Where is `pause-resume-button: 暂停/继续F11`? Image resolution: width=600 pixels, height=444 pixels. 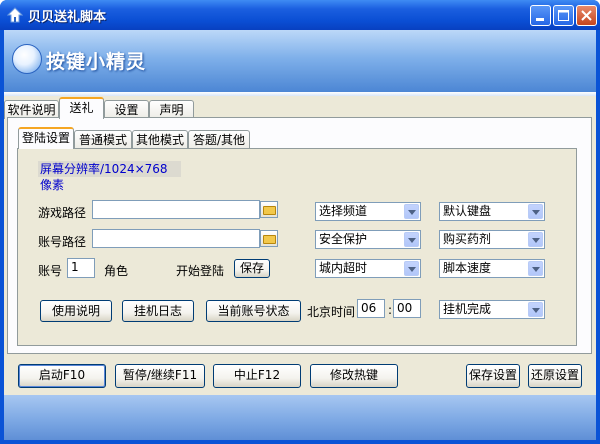 pause-resume-button: 暂停/继续F11 is located at coordinates (160, 376).